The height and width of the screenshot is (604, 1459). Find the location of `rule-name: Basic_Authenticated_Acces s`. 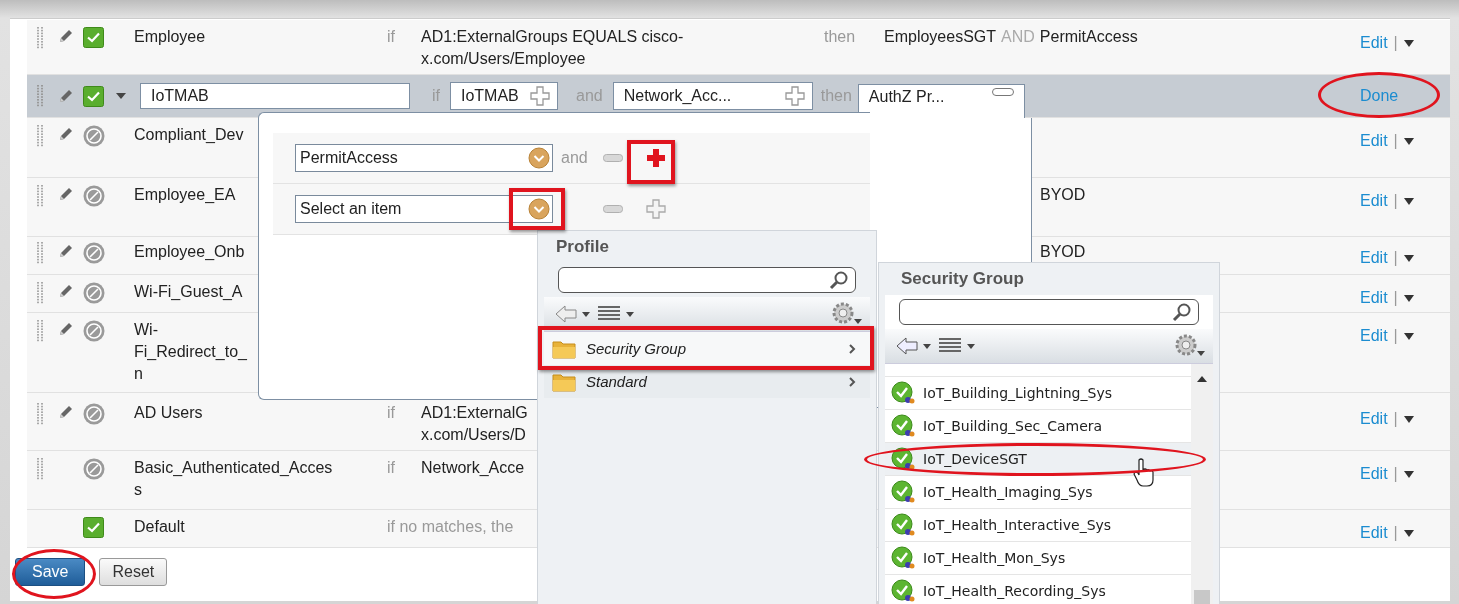

rule-name: Basic_Authenticated_Acces s is located at coordinates (233, 479).